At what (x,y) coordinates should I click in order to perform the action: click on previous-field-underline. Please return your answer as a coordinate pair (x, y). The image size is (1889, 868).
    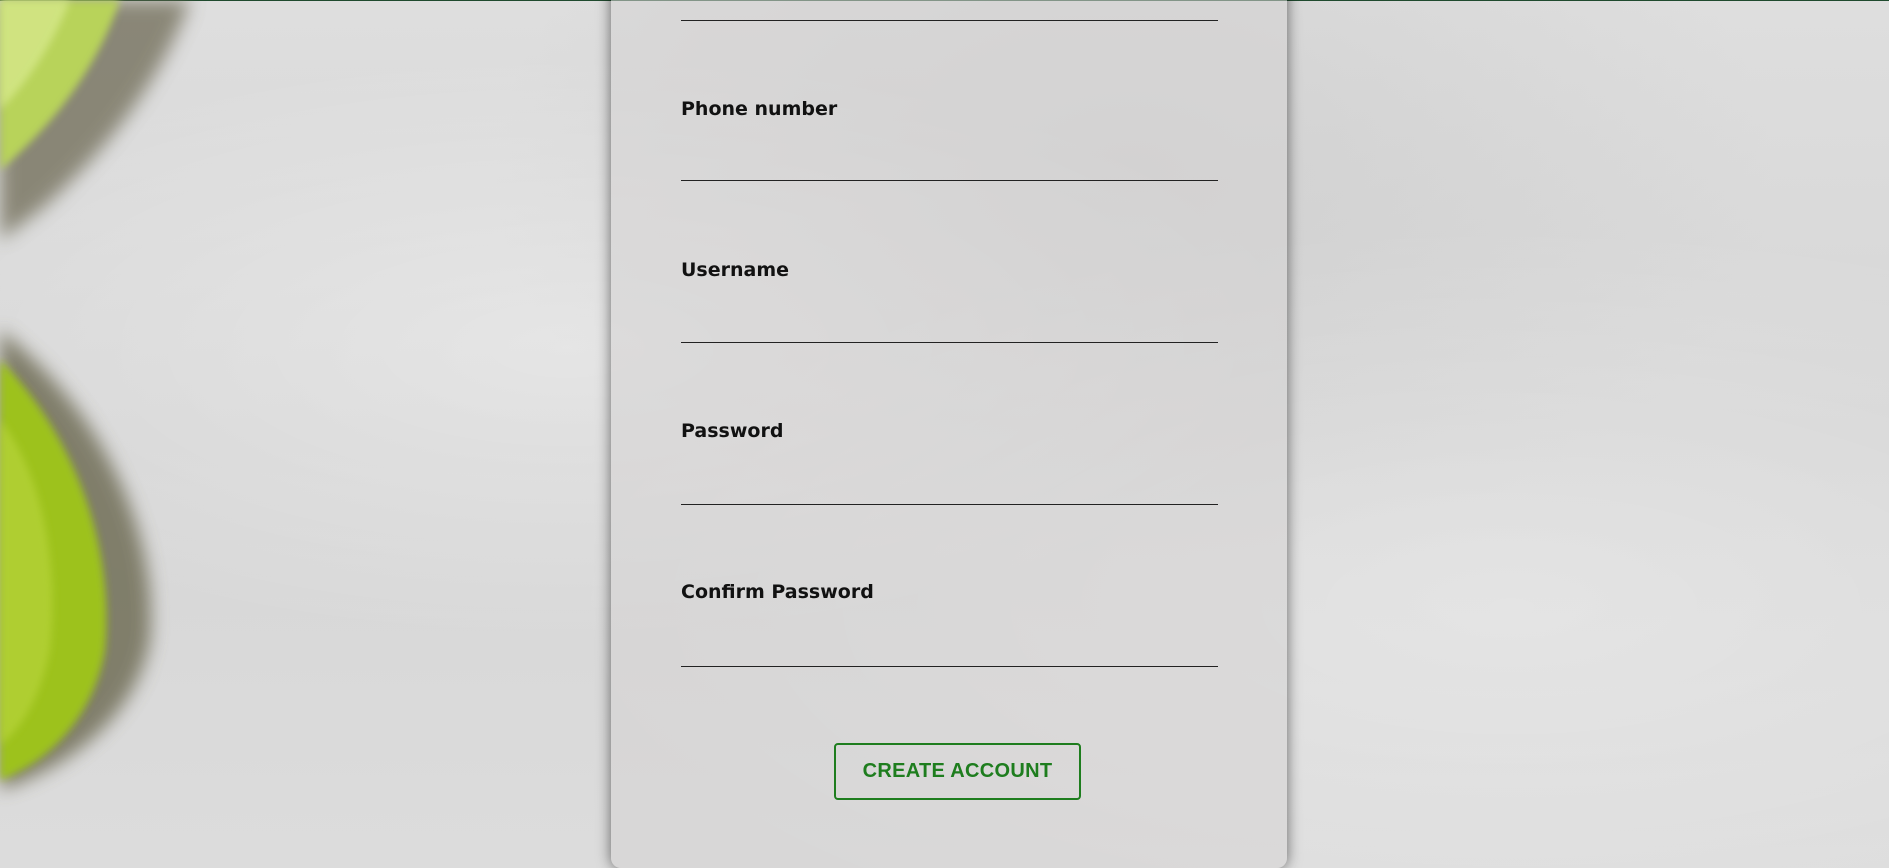
    Looking at the image, I should click on (949, 20).